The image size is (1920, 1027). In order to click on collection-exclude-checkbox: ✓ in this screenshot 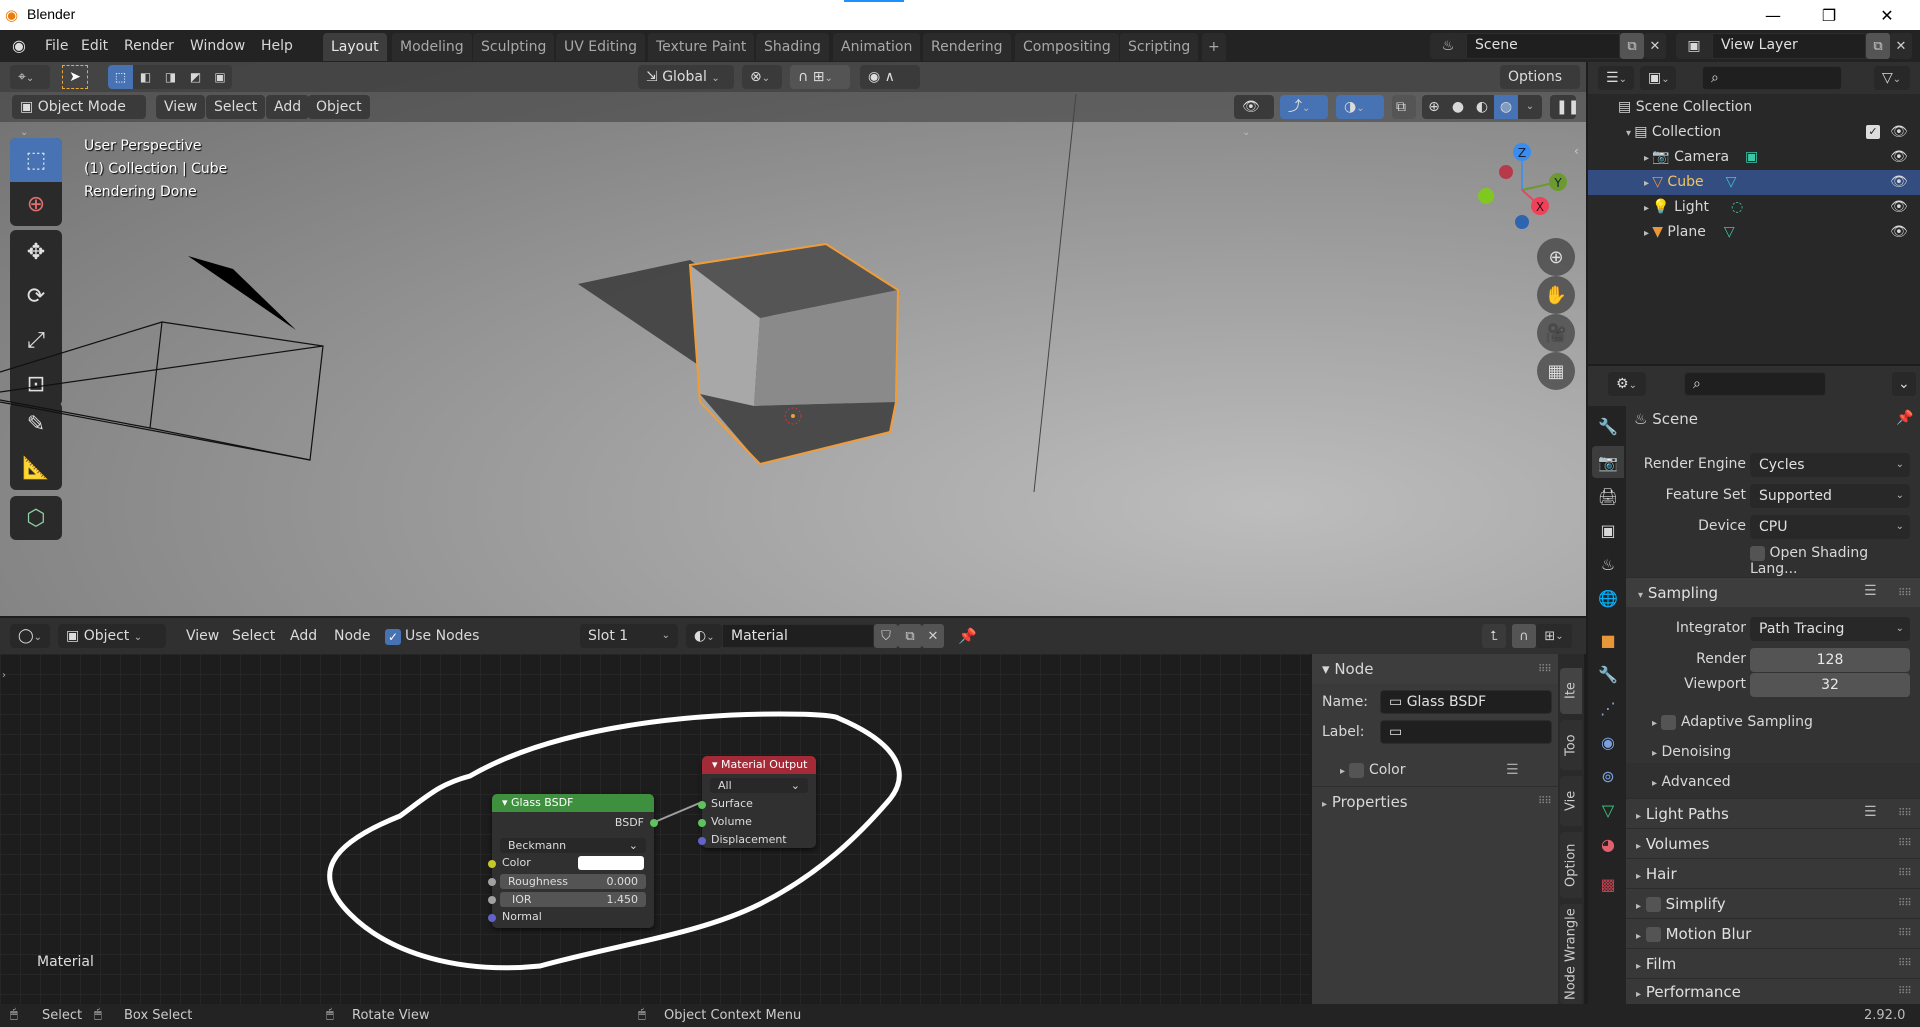, I will do `click(1873, 132)`.